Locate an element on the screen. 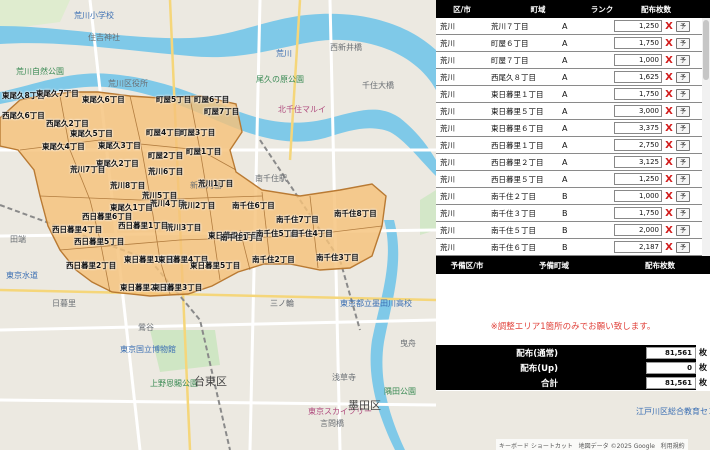 Image resolution: width=710 pixels, height=450 pixels. town-label: 東尾久7丁目 is located at coordinates (57, 93).